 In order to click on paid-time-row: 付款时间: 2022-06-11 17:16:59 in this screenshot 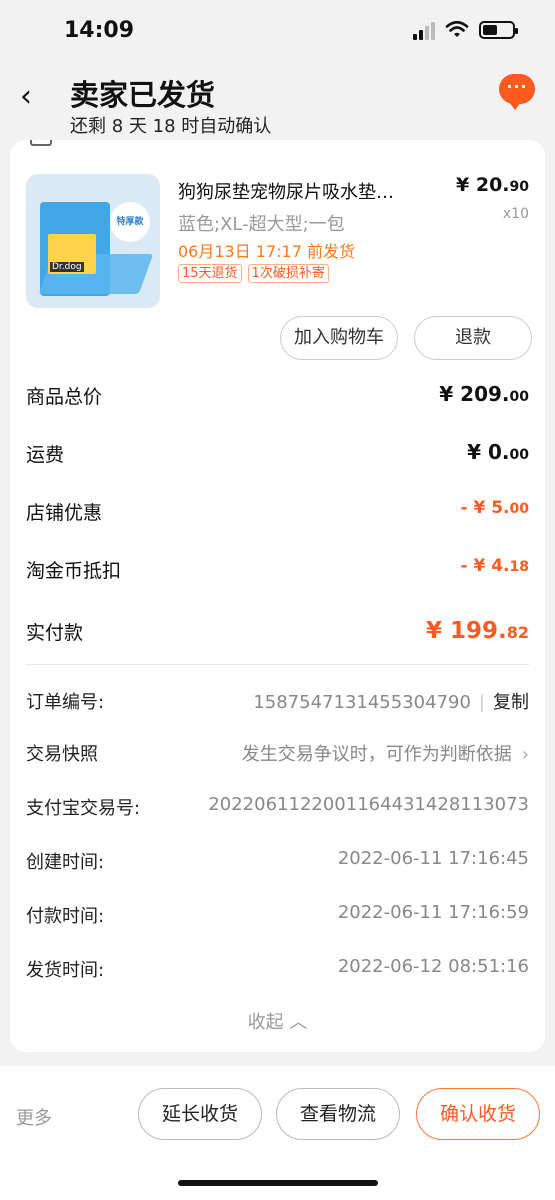, I will do `click(277, 917)`.